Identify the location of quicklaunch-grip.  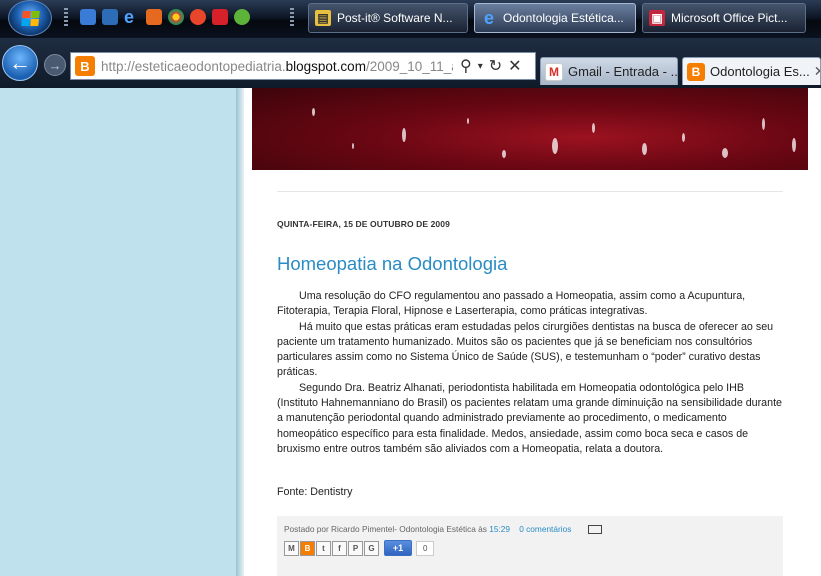
(66, 18).